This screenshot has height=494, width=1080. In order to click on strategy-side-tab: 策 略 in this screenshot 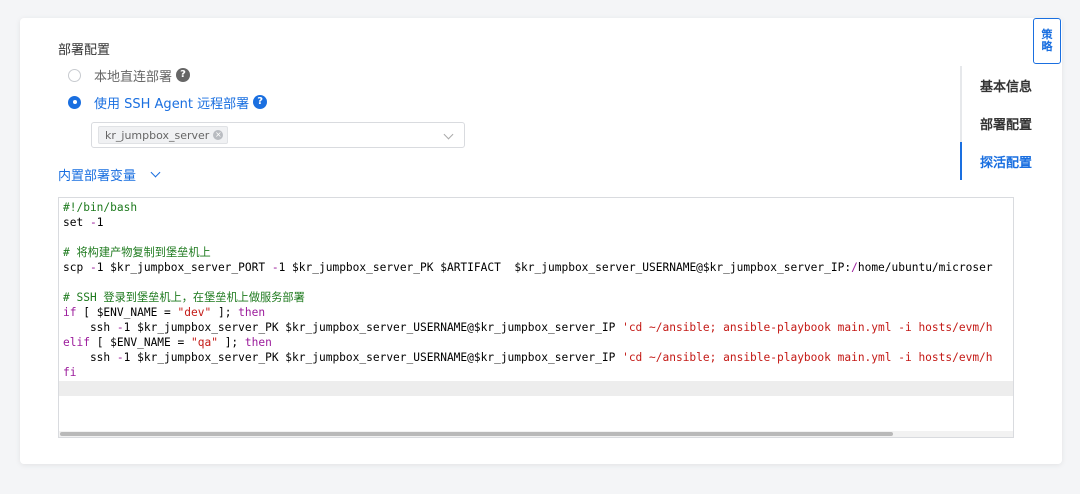, I will do `click(1047, 41)`.